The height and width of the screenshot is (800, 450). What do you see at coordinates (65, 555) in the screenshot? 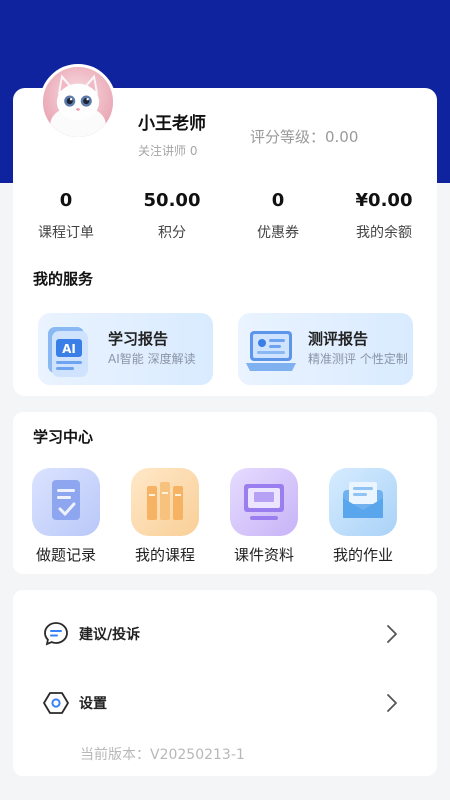
I see `learning-item-label: 做题记录` at bounding box center [65, 555].